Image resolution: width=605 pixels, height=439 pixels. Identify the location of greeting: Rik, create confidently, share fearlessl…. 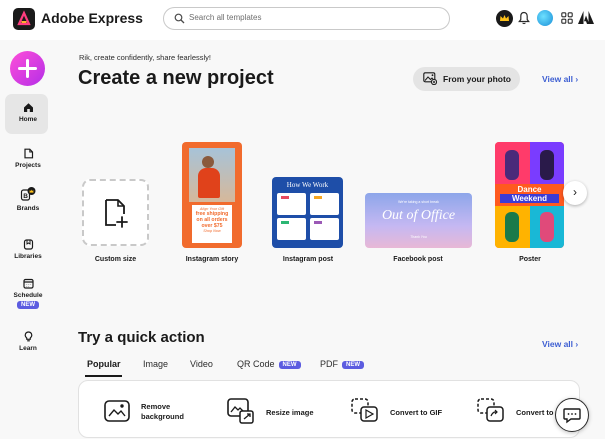
(145, 57).